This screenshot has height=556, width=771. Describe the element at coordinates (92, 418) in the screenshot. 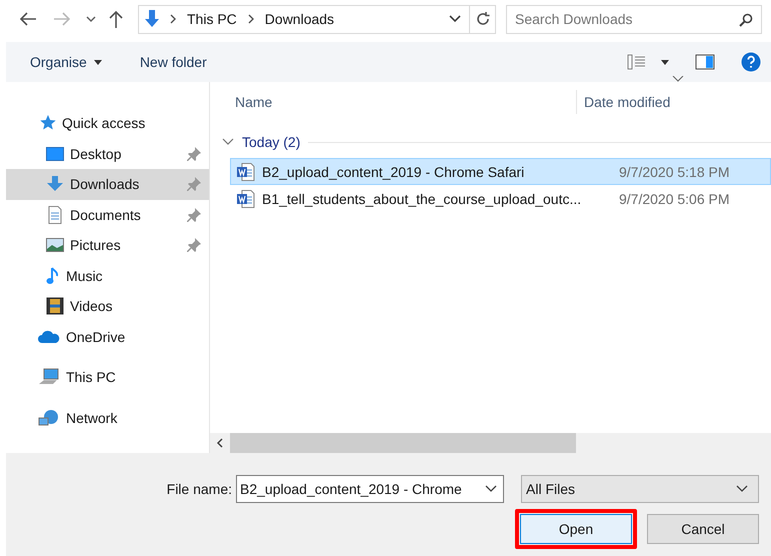

I see `sidebar-label: Network` at that location.